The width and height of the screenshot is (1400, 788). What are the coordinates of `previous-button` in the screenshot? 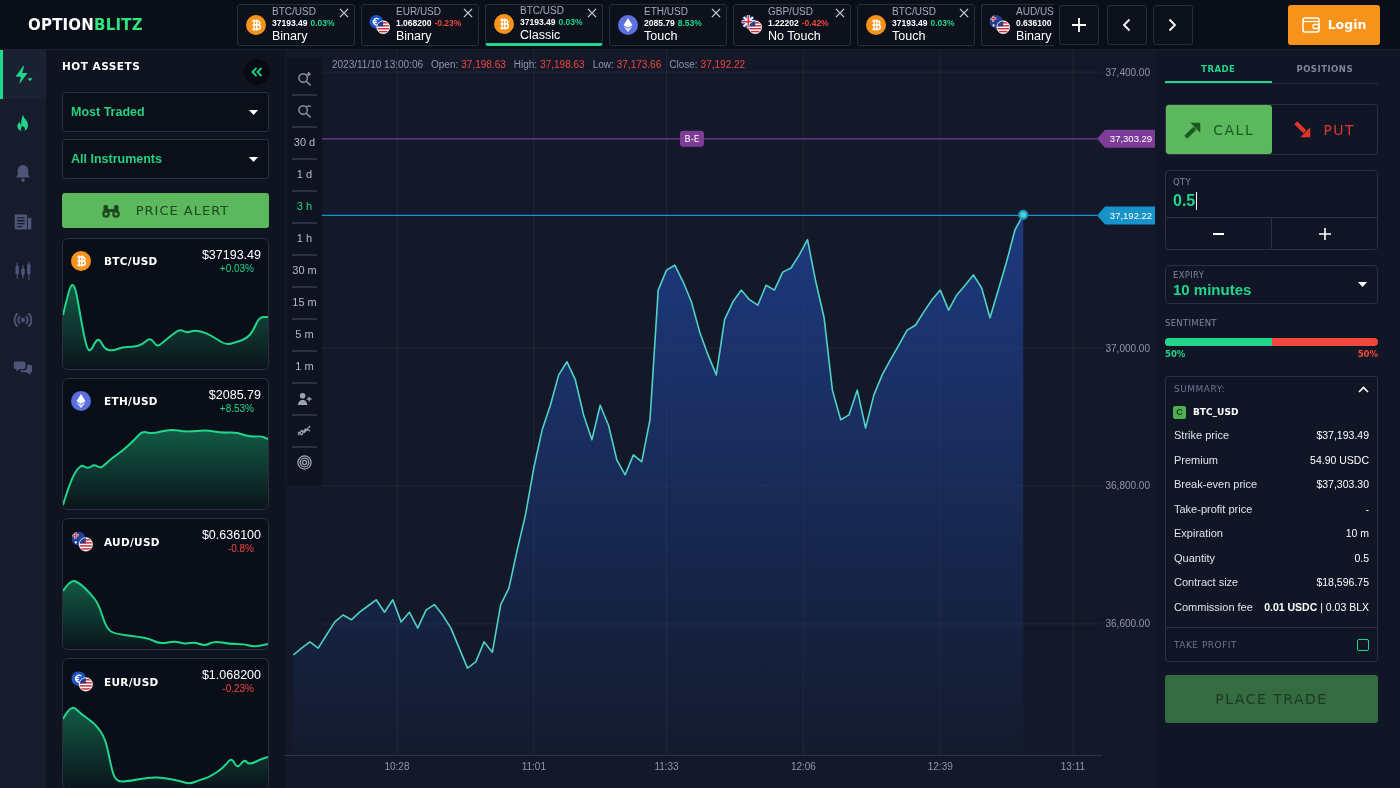 It's located at (1126, 24).